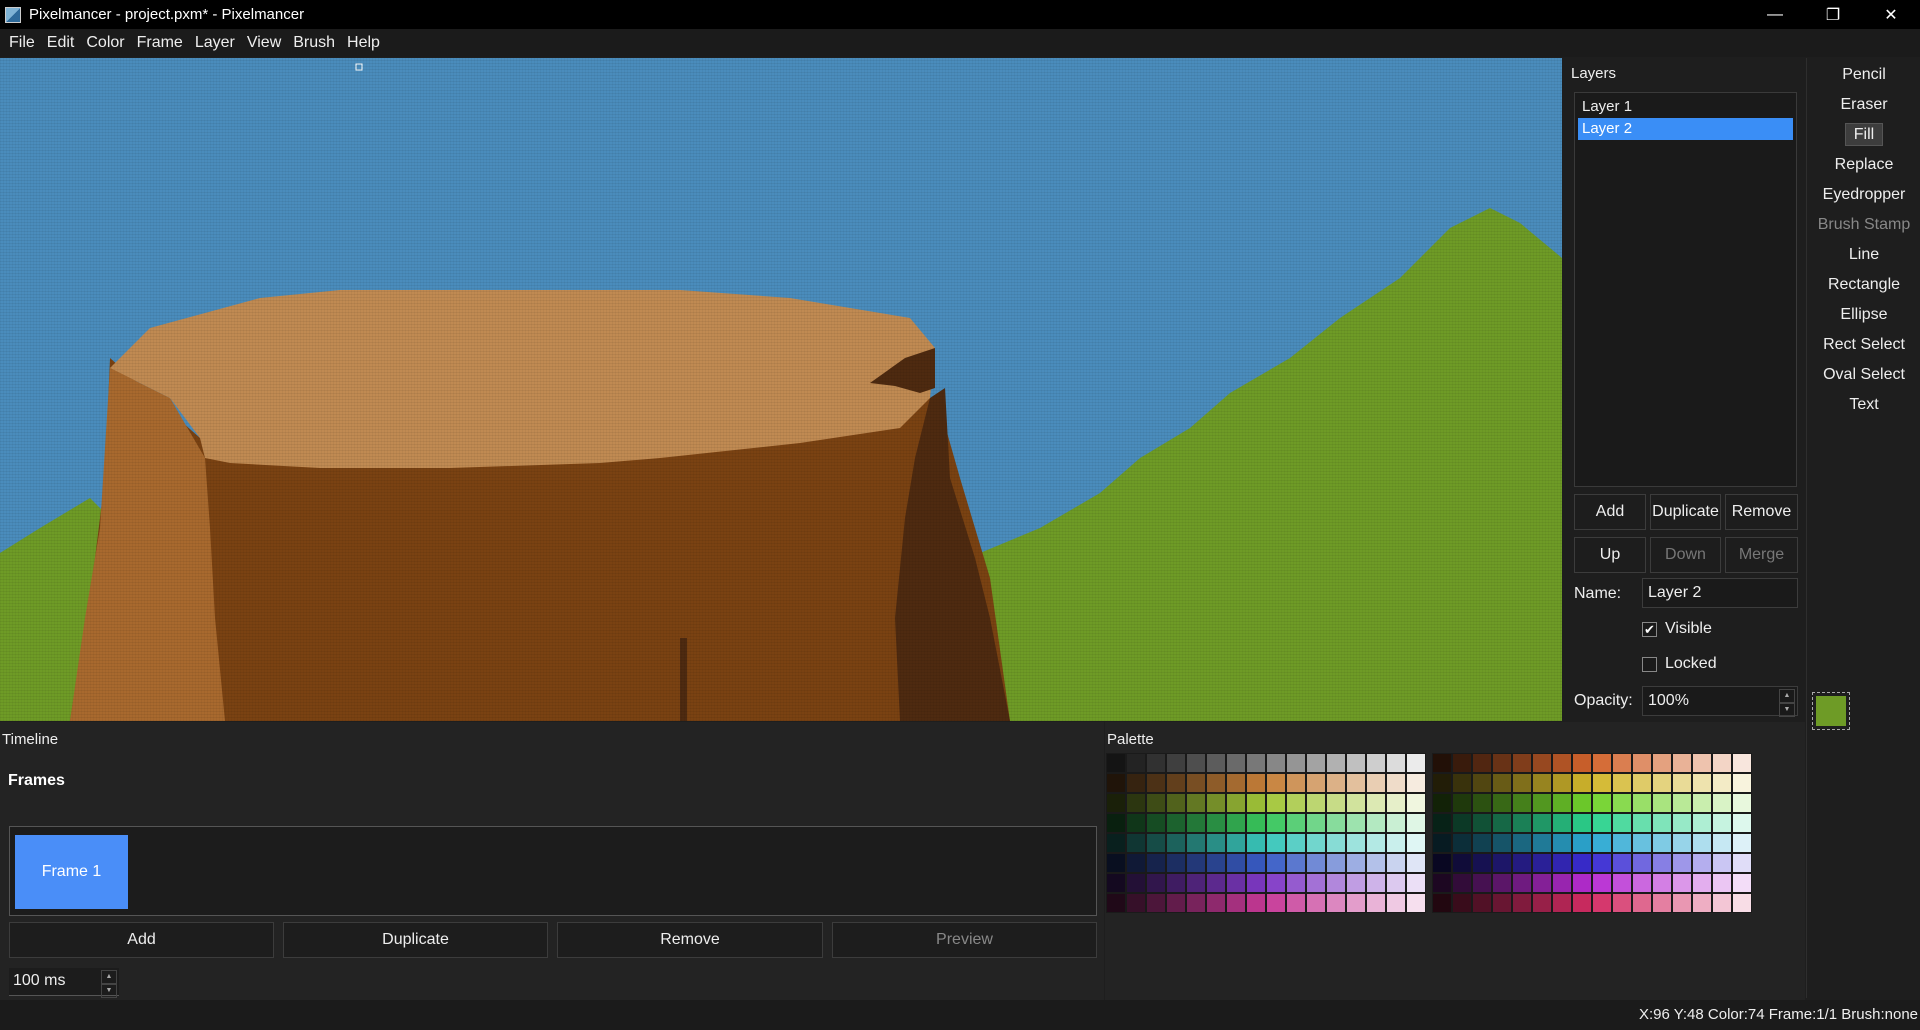 Image resolution: width=1920 pixels, height=1030 pixels. What do you see at coordinates (1863, 405) in the screenshot?
I see `tool-text: Text` at bounding box center [1863, 405].